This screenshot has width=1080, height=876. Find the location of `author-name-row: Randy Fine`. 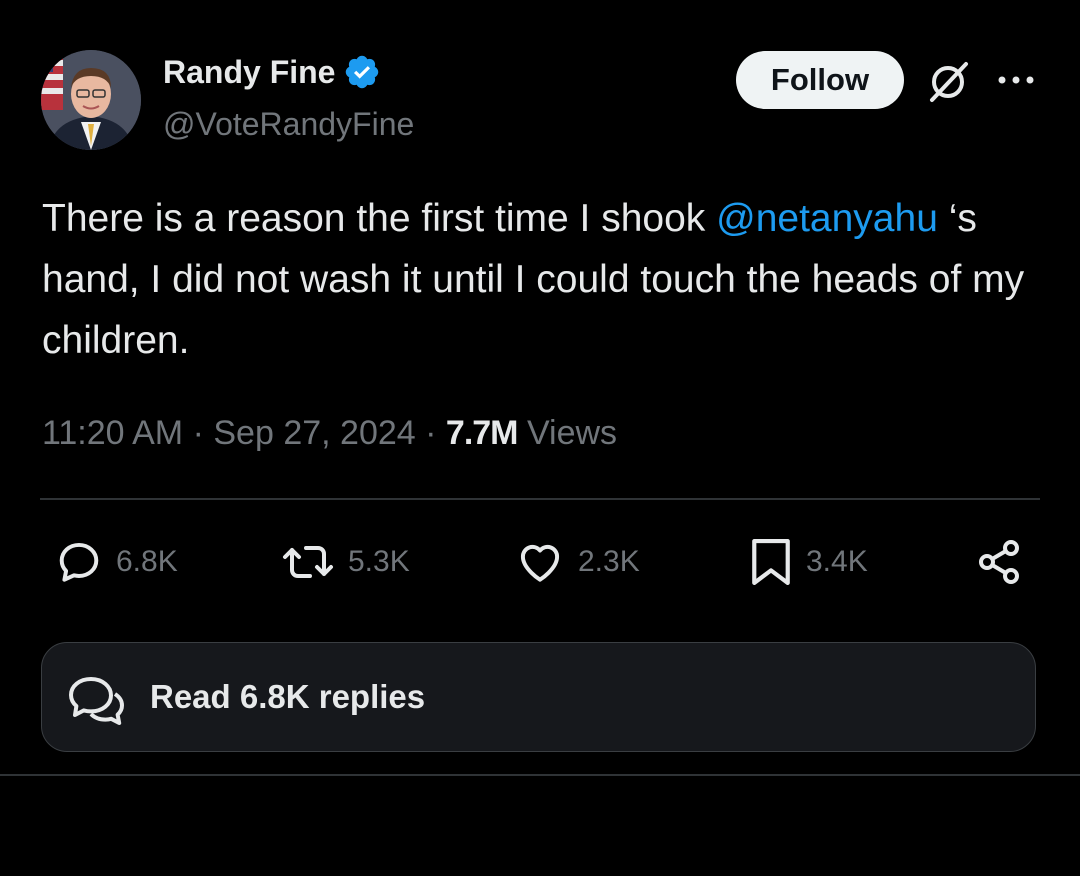

author-name-row: Randy Fine is located at coordinates (272, 72).